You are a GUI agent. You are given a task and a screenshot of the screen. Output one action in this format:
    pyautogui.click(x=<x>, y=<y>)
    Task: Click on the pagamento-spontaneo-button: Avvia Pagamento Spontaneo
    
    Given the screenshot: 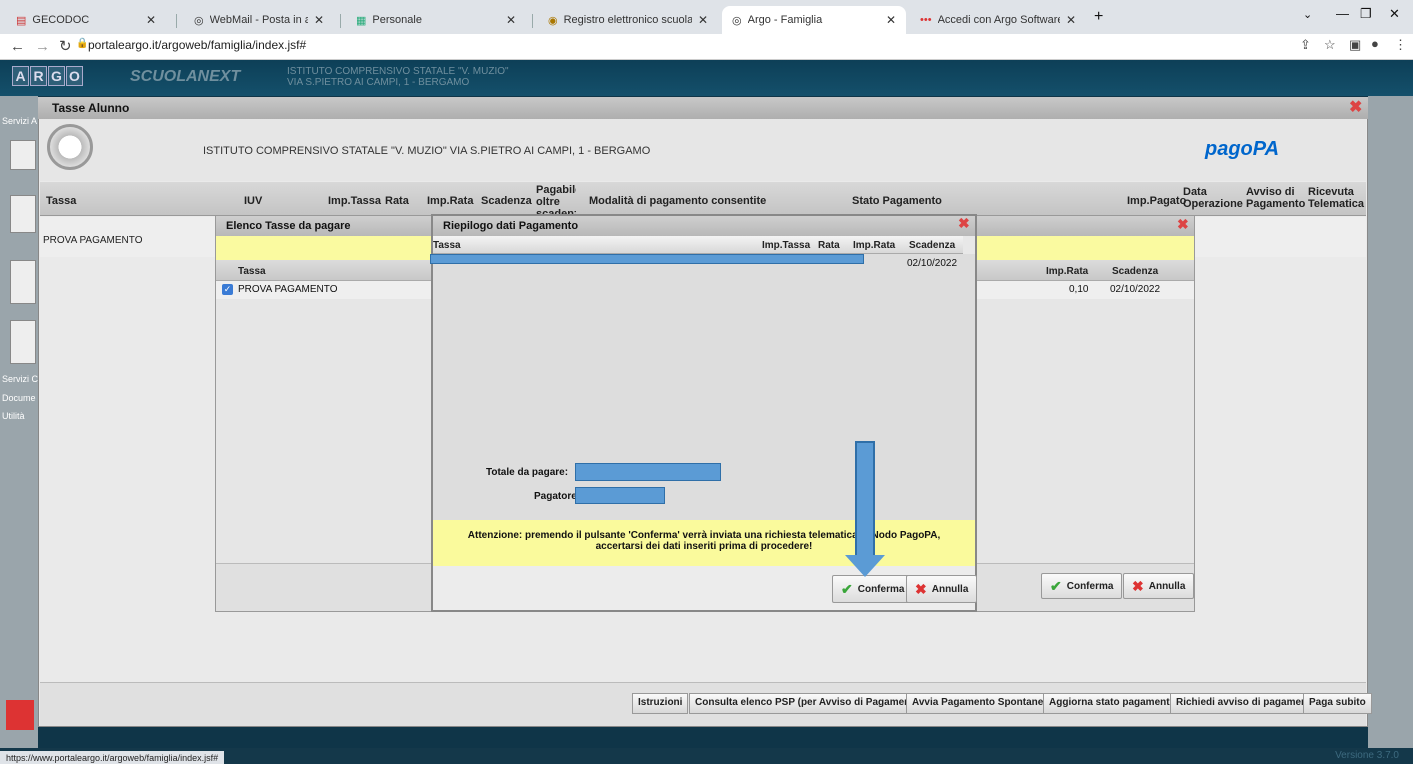 What is the action you would take?
    pyautogui.click(x=981, y=703)
    